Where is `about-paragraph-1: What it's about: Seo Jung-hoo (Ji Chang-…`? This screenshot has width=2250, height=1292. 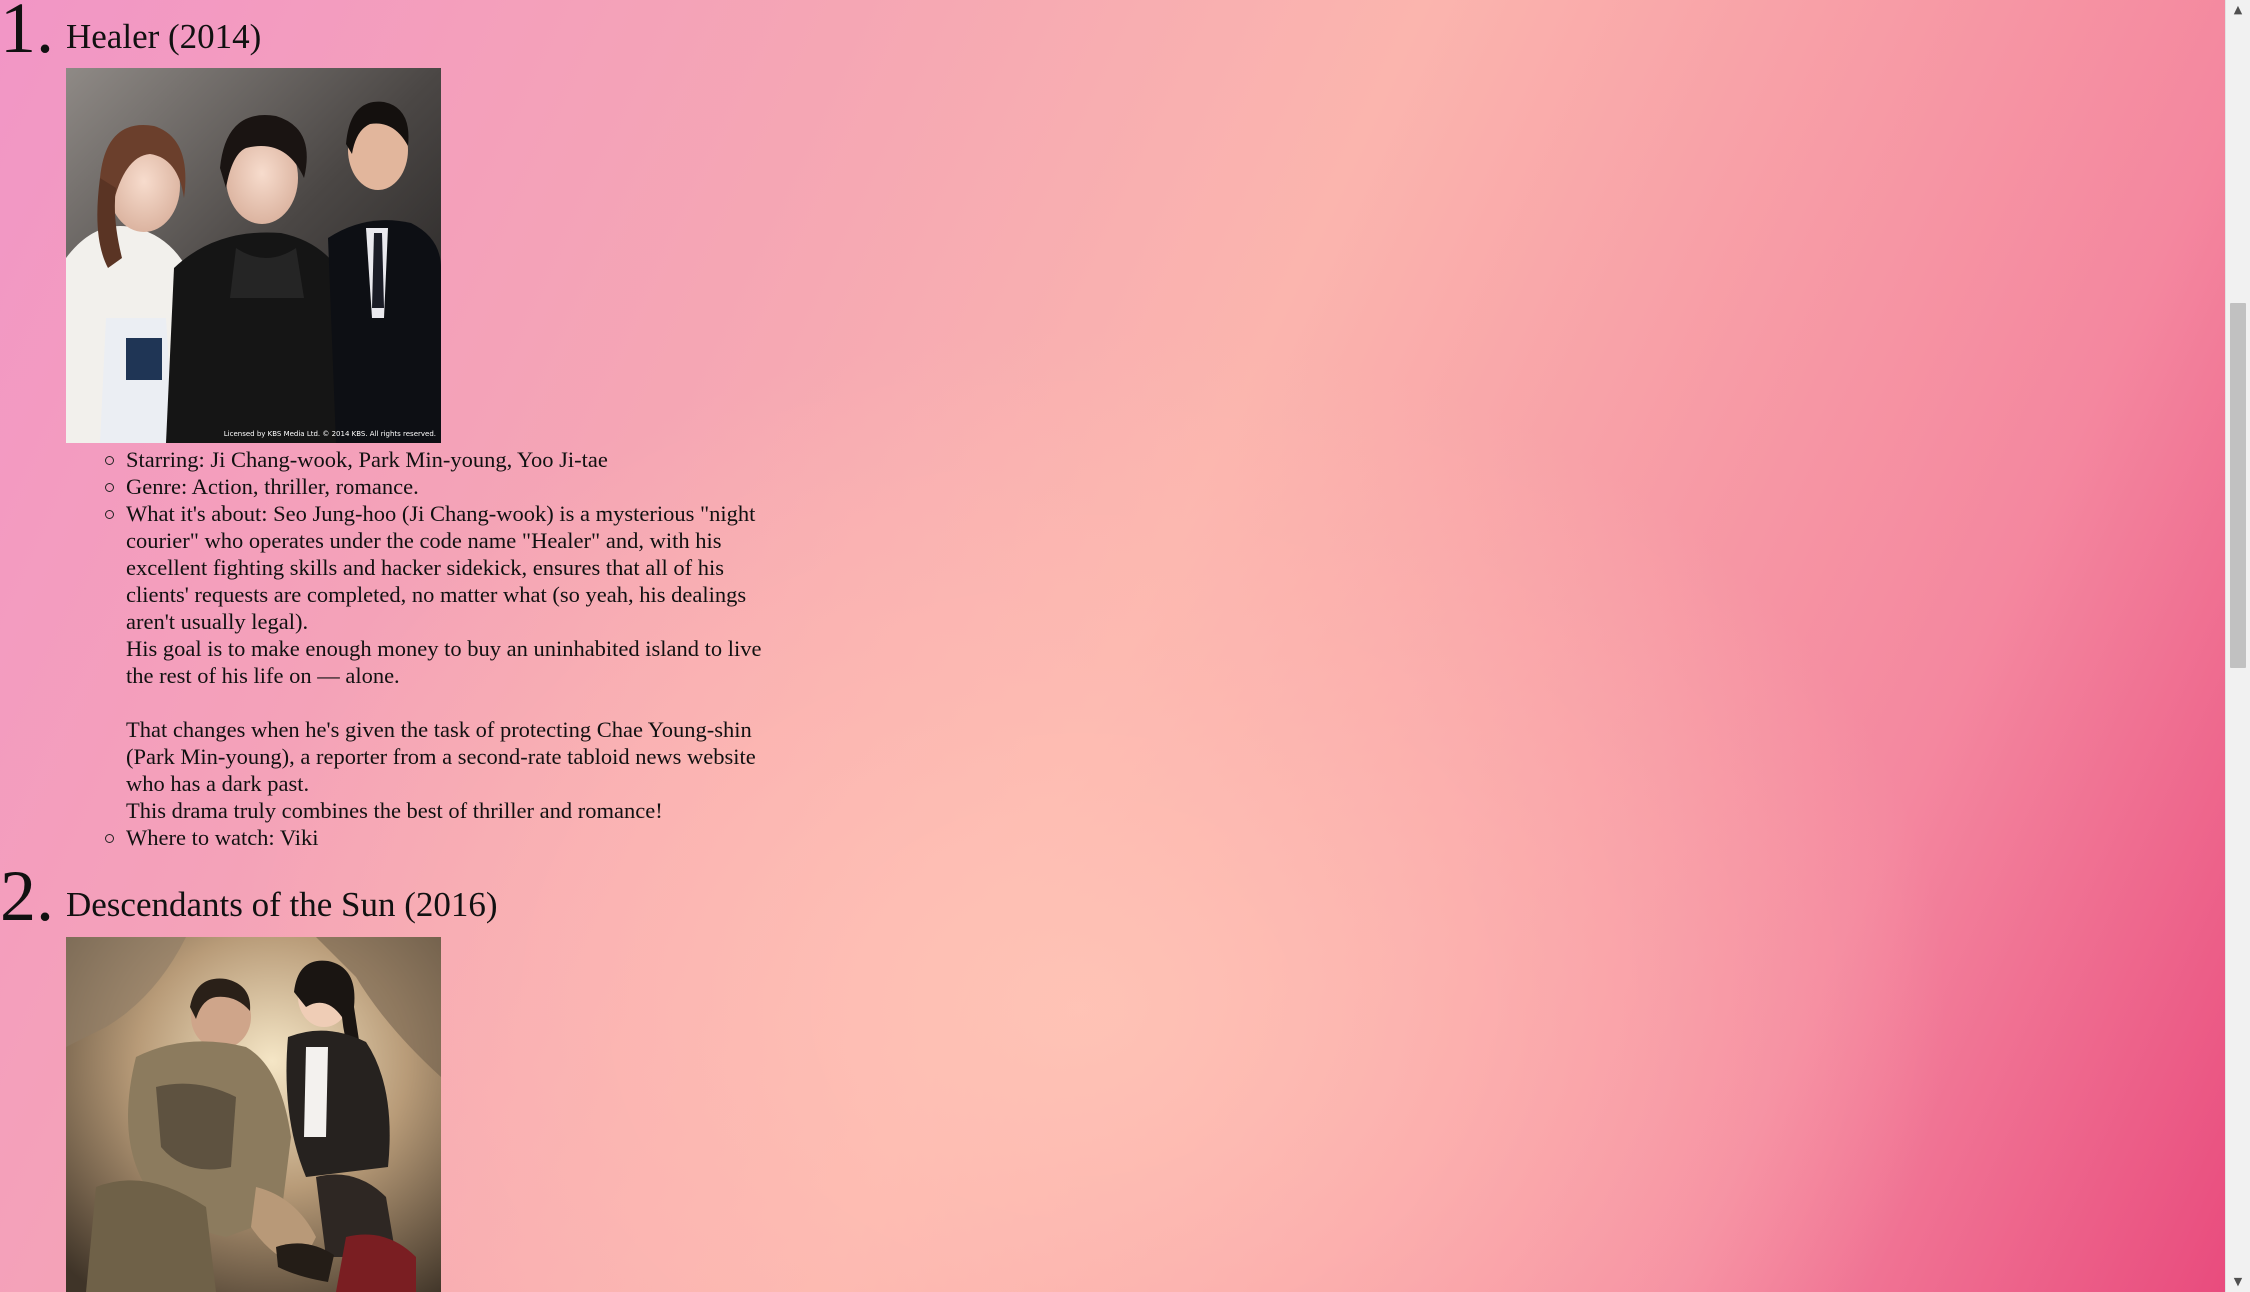
about-paragraph-1: What it's about: Seo Jung-hoo (Ji Chang-… is located at coordinates (441, 567).